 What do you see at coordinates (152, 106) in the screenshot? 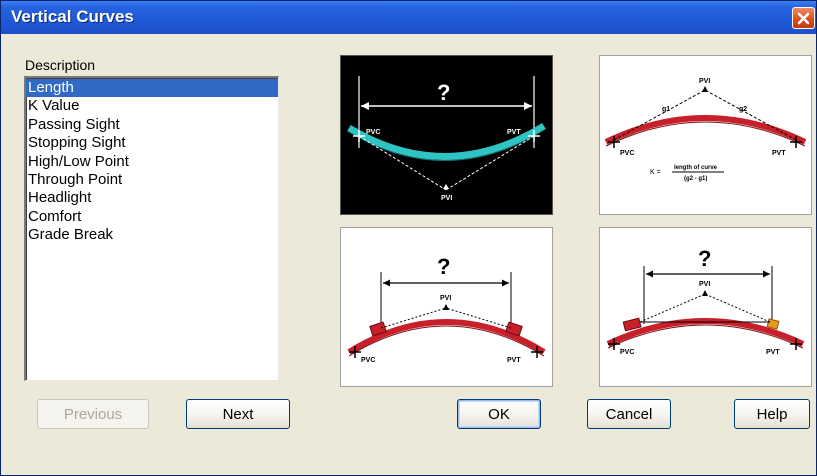
I see `list-item-k-value: K Value` at bounding box center [152, 106].